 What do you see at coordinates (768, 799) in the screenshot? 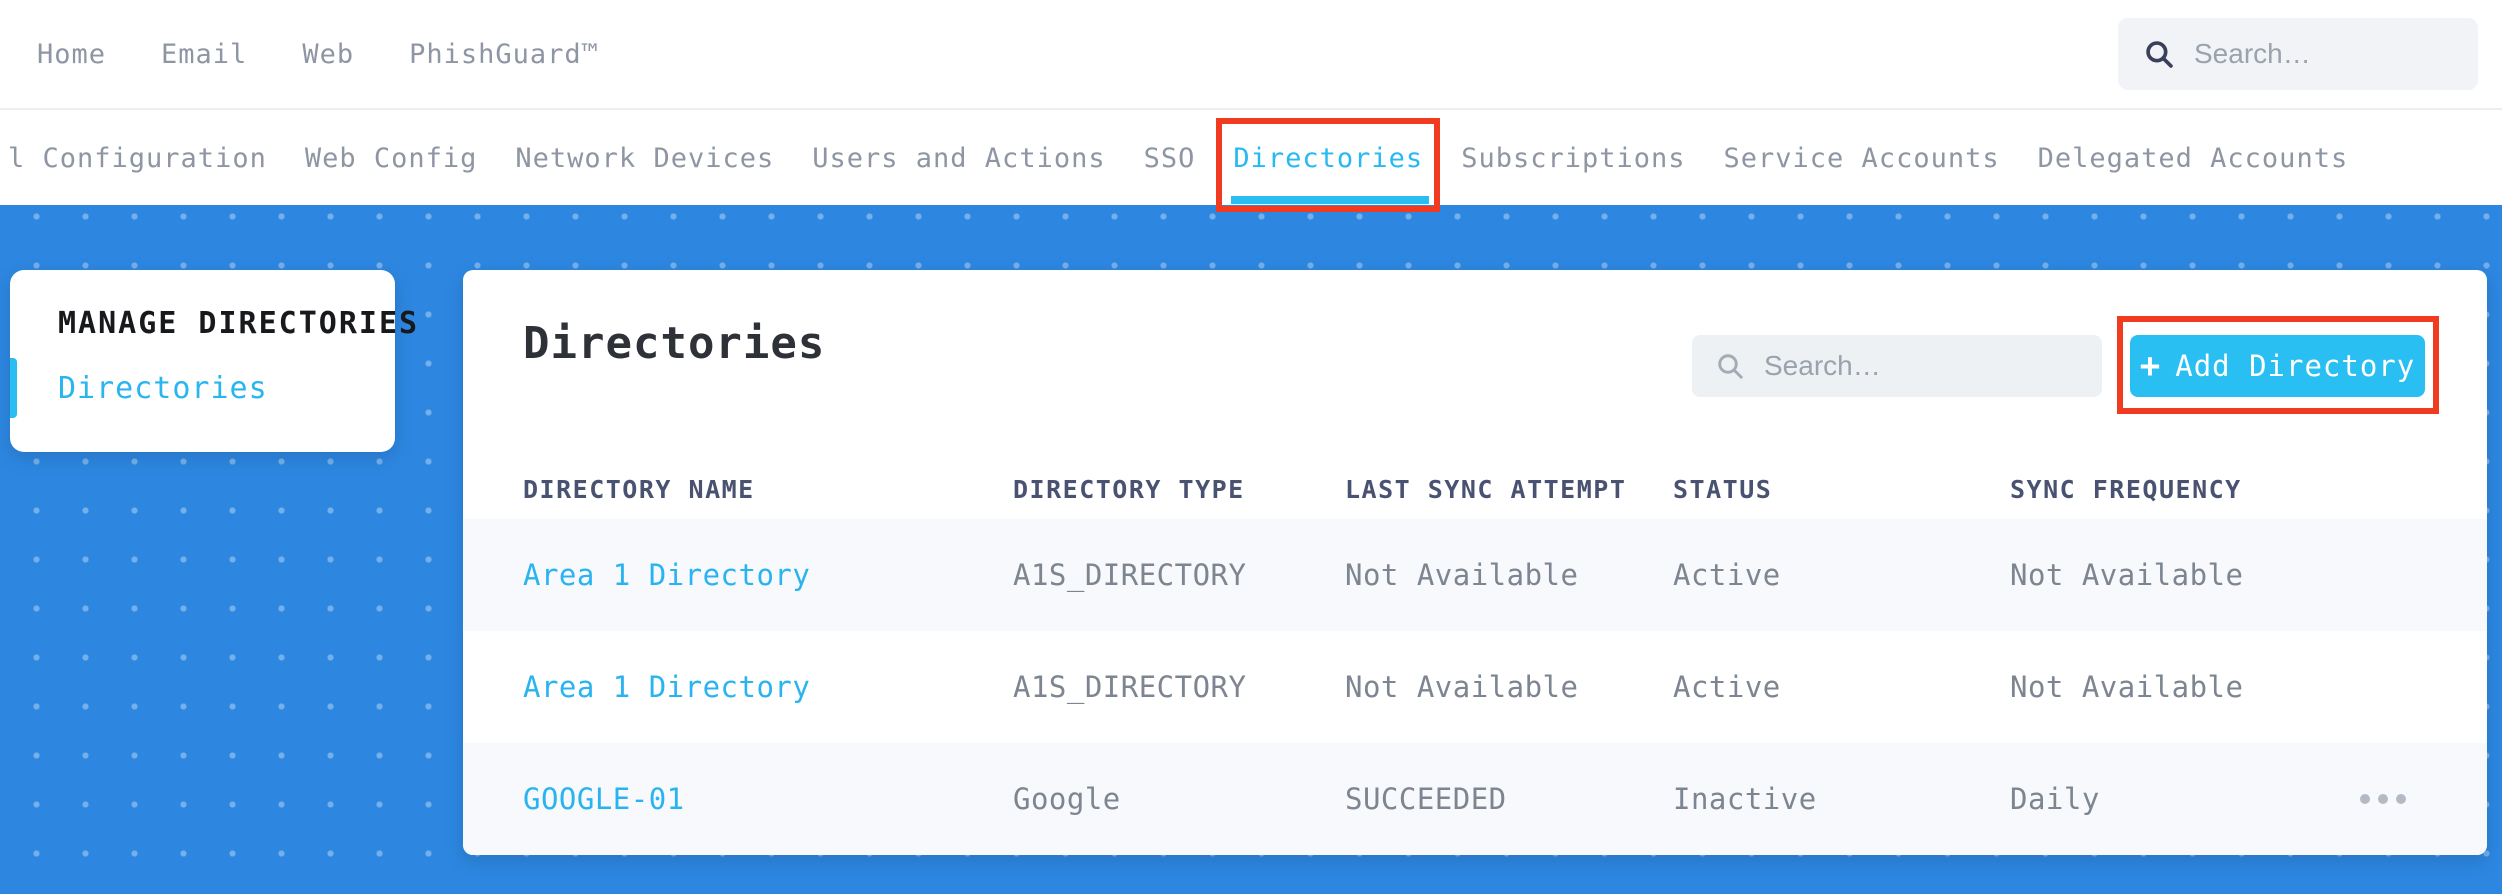
I see `directory-name-link: GOOGLE-01` at bounding box center [768, 799].